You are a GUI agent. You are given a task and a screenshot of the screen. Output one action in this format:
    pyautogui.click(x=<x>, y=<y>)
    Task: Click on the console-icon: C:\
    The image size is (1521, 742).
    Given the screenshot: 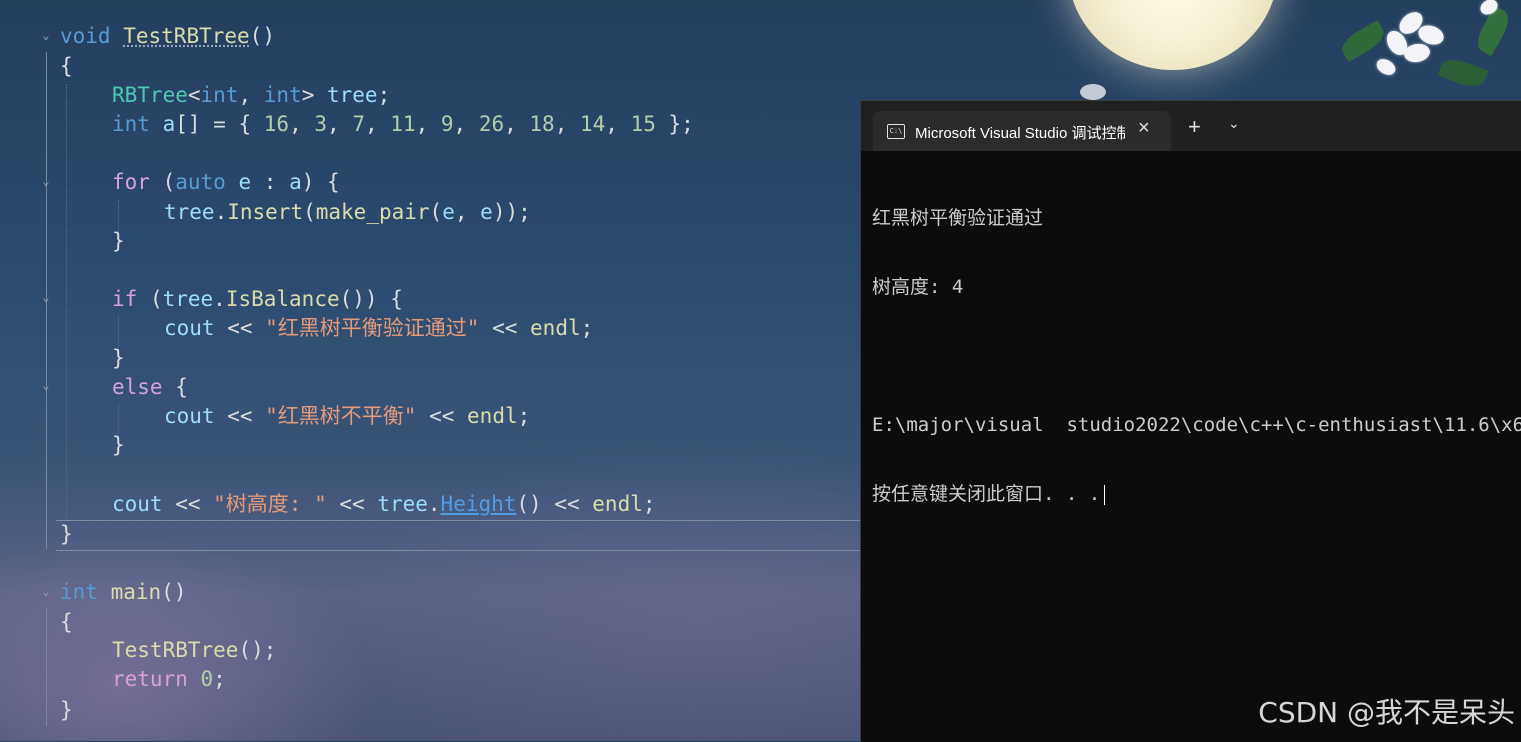 What is the action you would take?
    pyautogui.click(x=896, y=131)
    